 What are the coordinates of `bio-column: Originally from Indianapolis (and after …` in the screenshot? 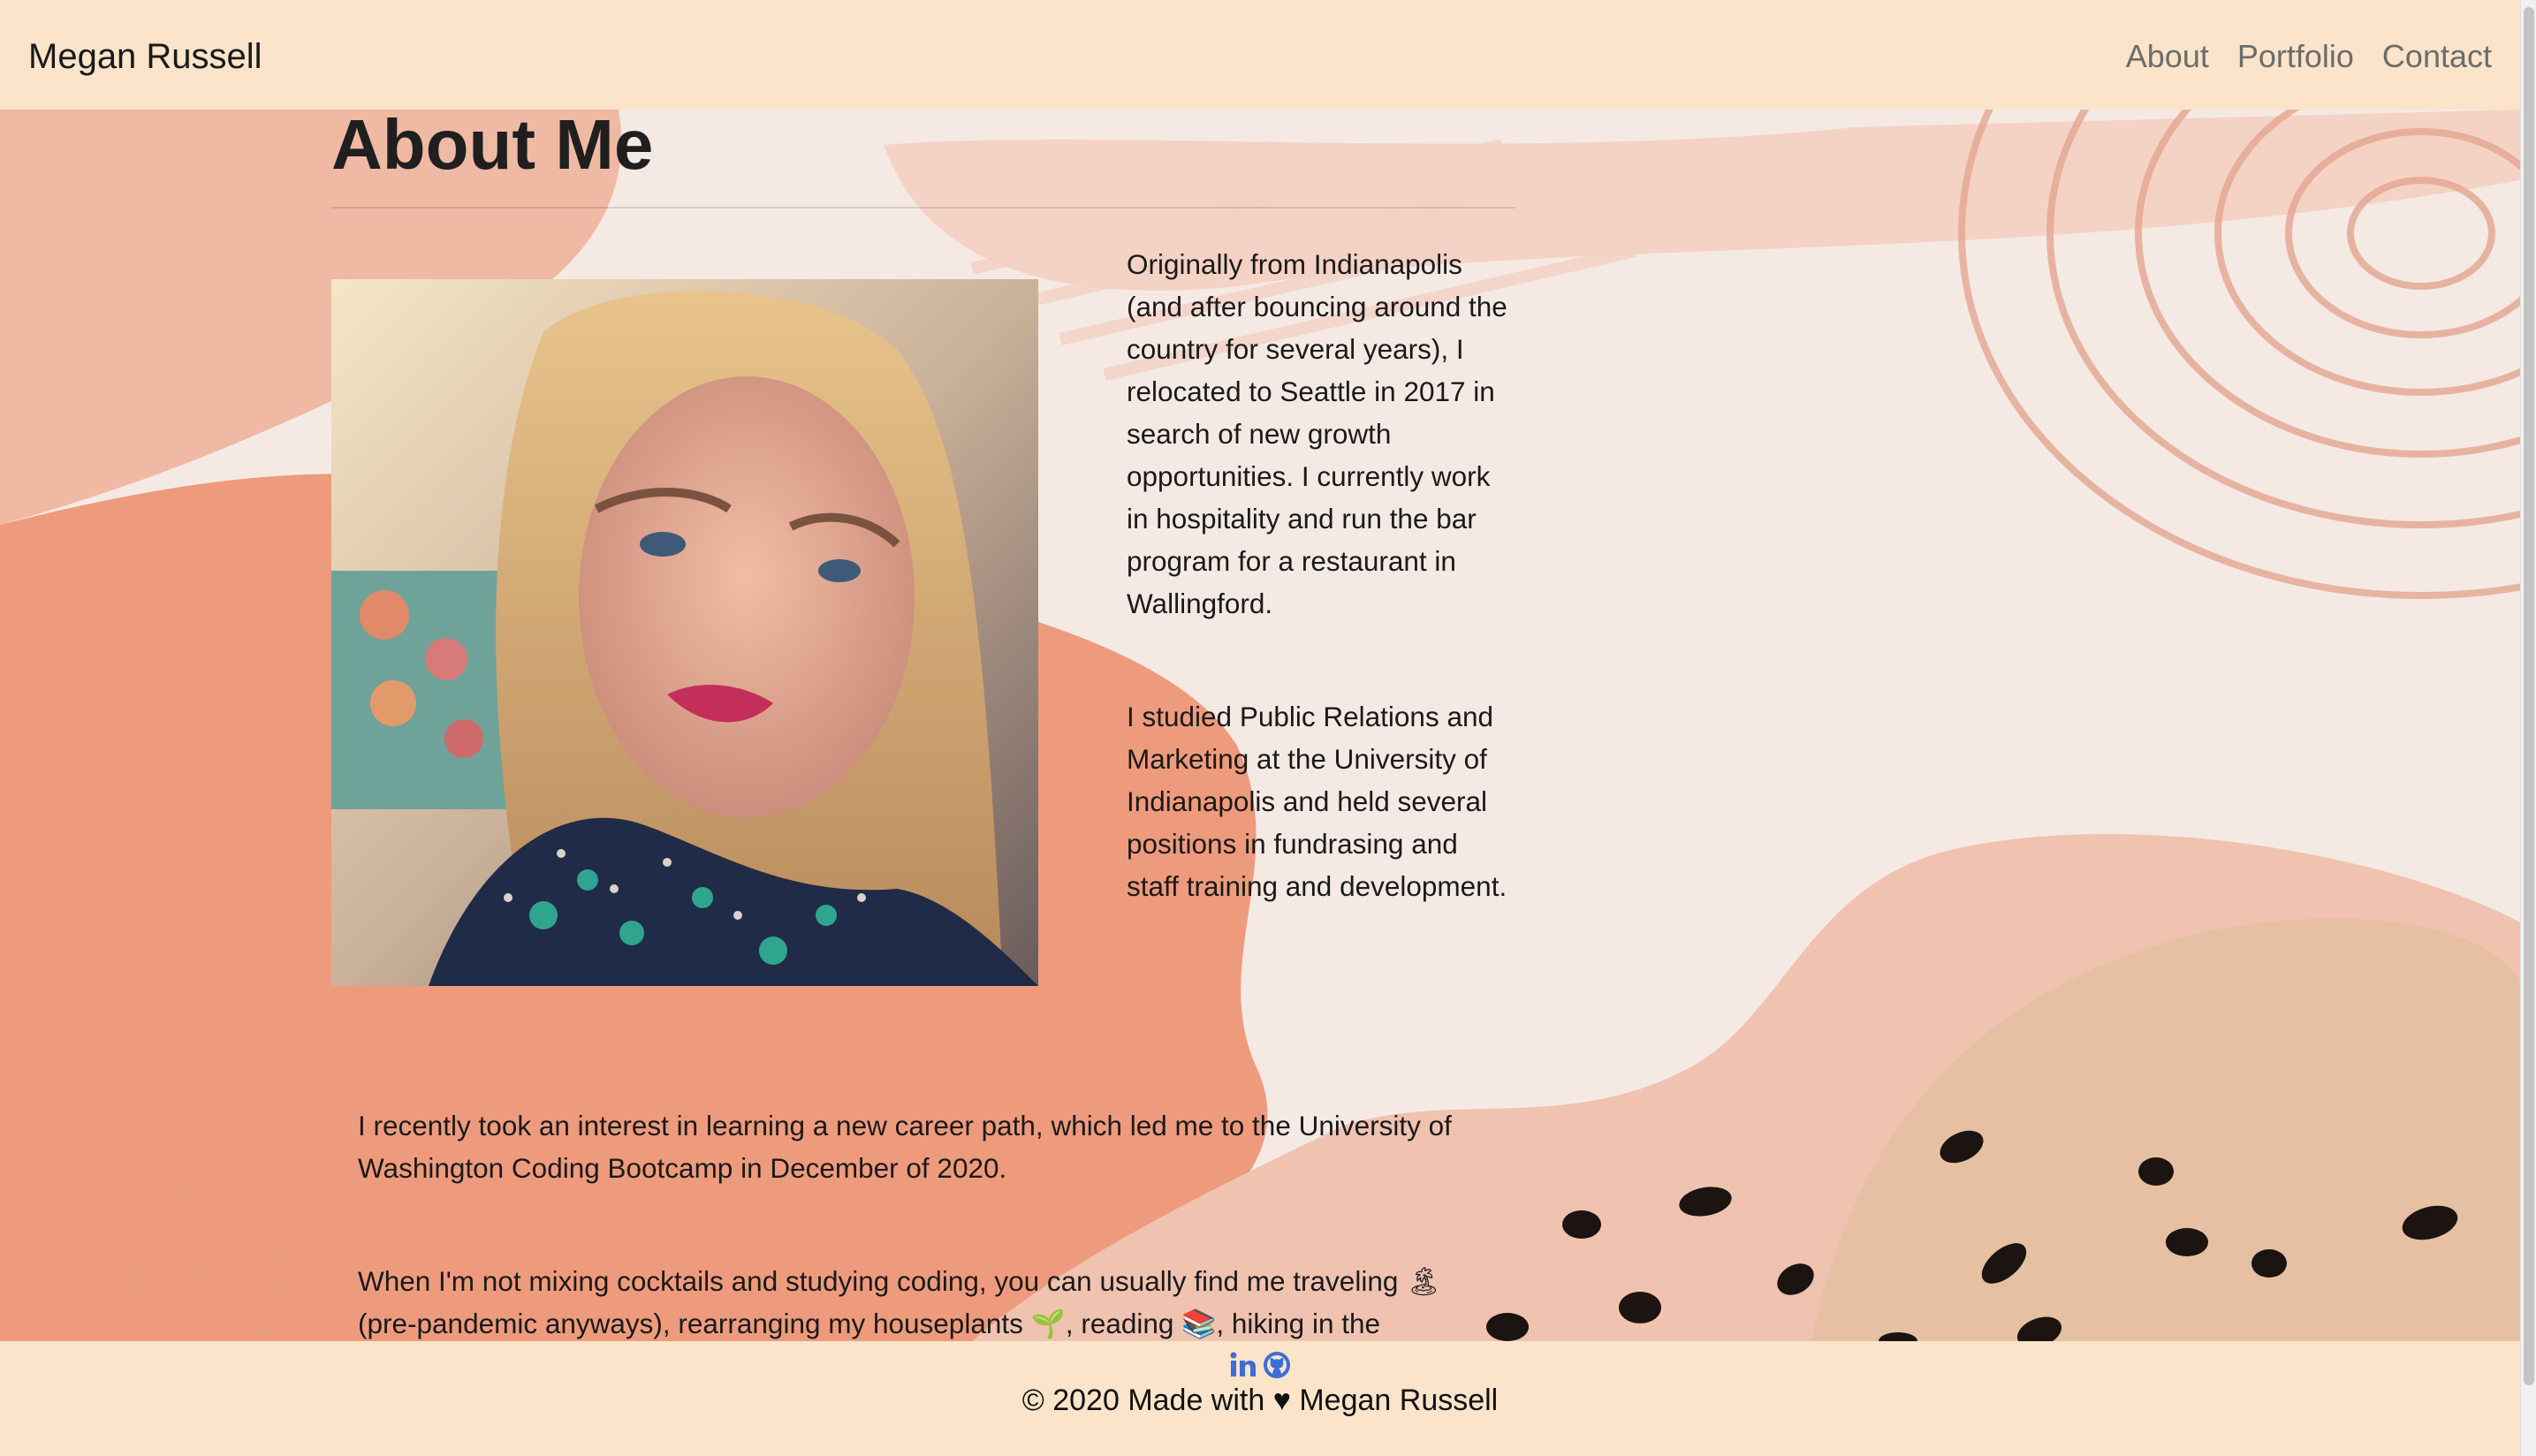 It's located at (1321, 611).